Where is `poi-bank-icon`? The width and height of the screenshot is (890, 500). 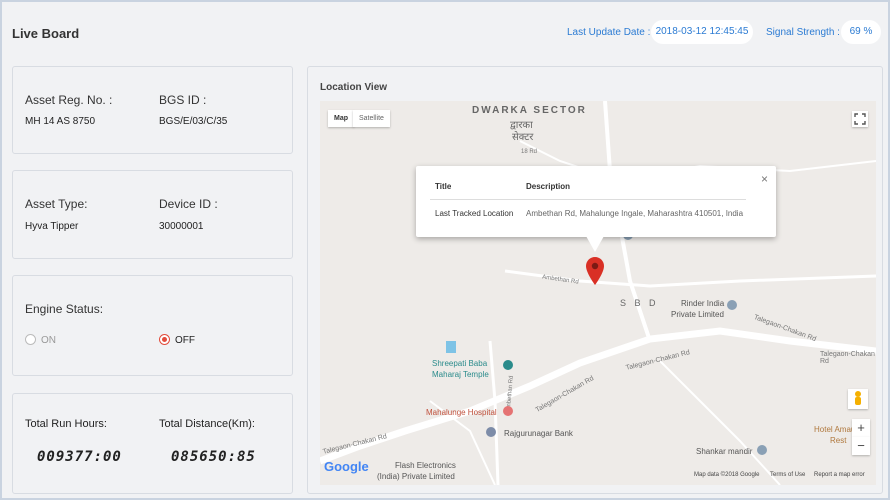 poi-bank-icon is located at coordinates (491, 432).